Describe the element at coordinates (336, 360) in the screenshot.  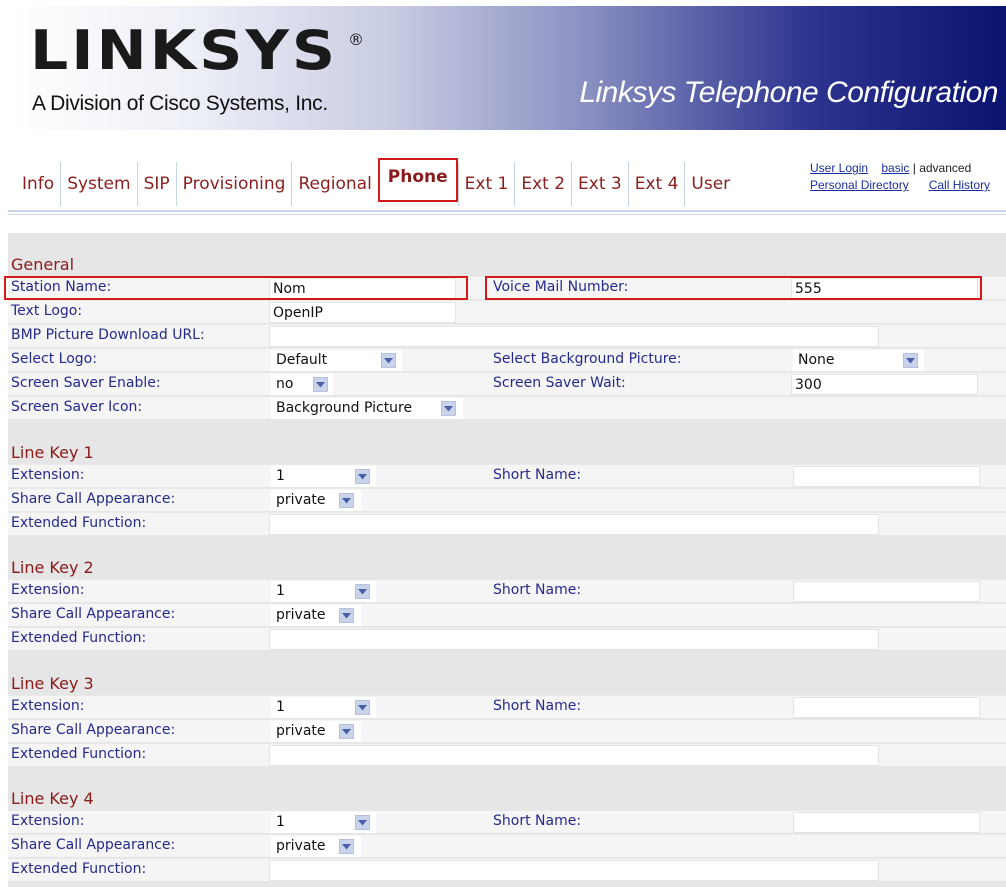
I see `select-logo-dropdown: Default` at that location.